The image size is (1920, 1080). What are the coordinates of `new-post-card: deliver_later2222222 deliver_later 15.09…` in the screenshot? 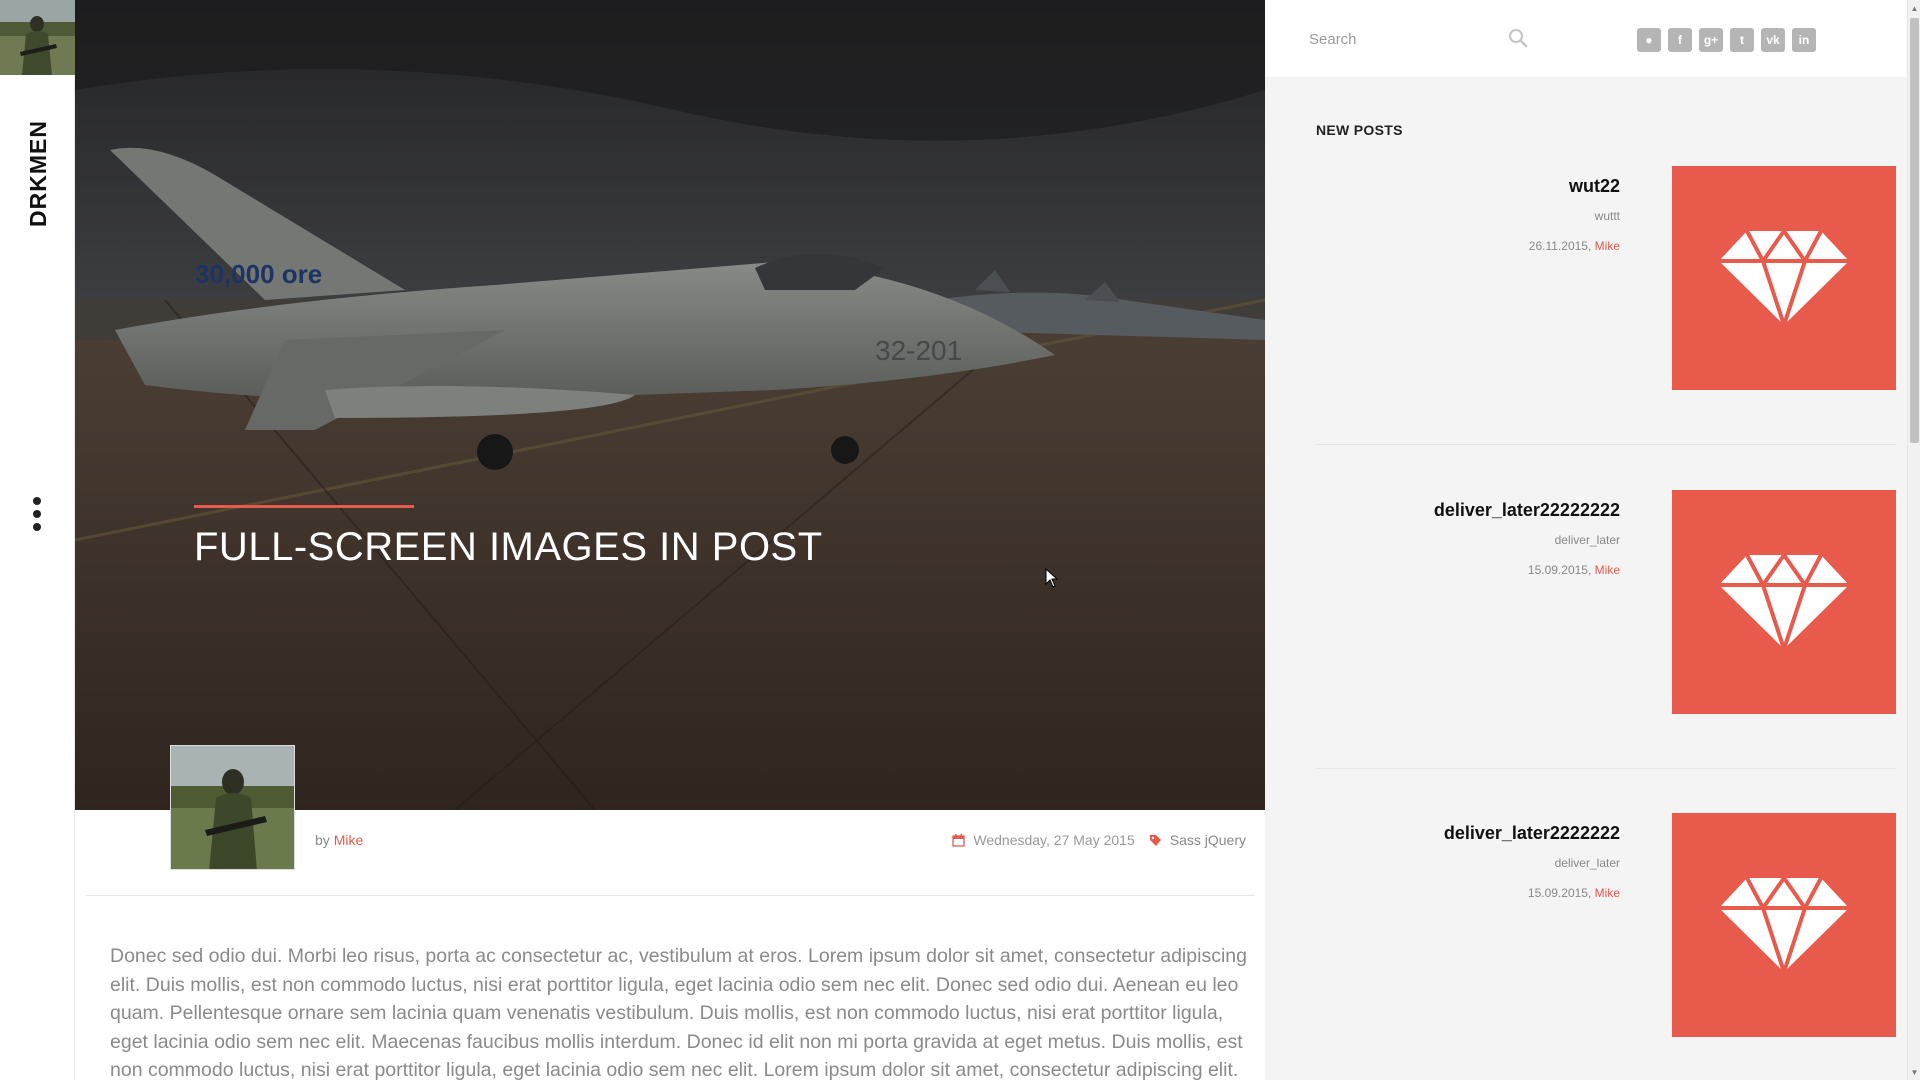 It's located at (1606, 925).